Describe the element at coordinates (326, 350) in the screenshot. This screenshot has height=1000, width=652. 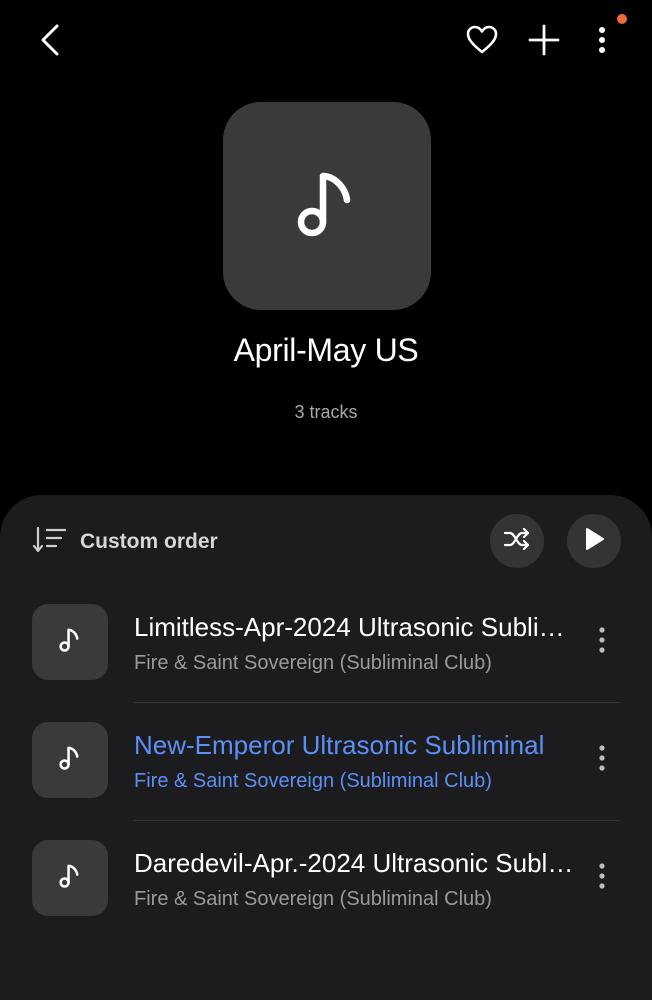
I see `playlist-title: April-May US` at that location.